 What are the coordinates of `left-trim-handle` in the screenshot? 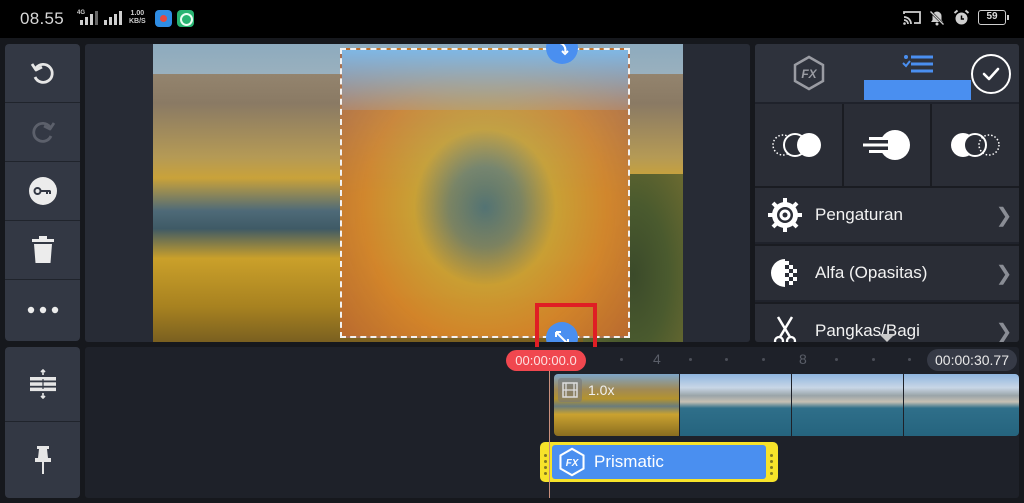 It's located at (545, 464).